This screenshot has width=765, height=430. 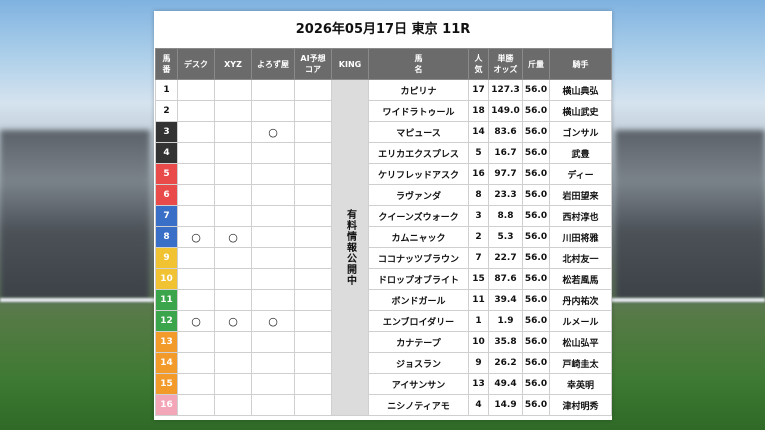 I want to click on col-jockey: 騎手, so click(x=580, y=64).